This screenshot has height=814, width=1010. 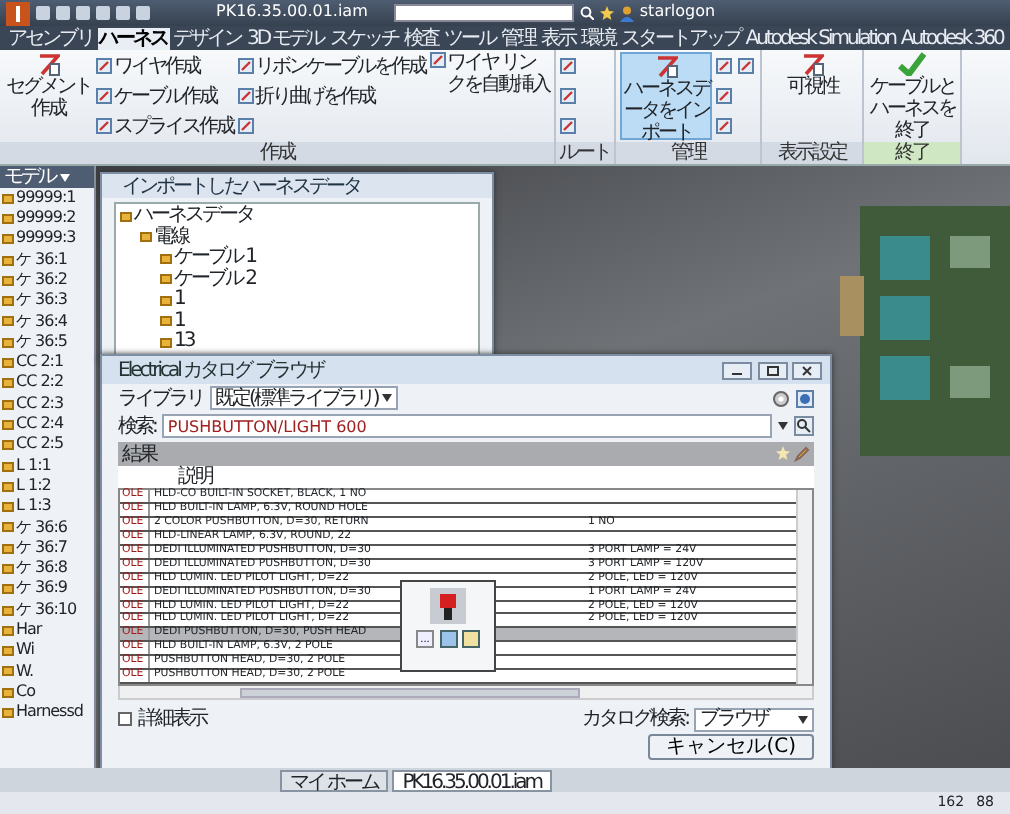 What do you see at coordinates (207, 38) in the screenshot?
I see `menu-tab: デザイン` at bounding box center [207, 38].